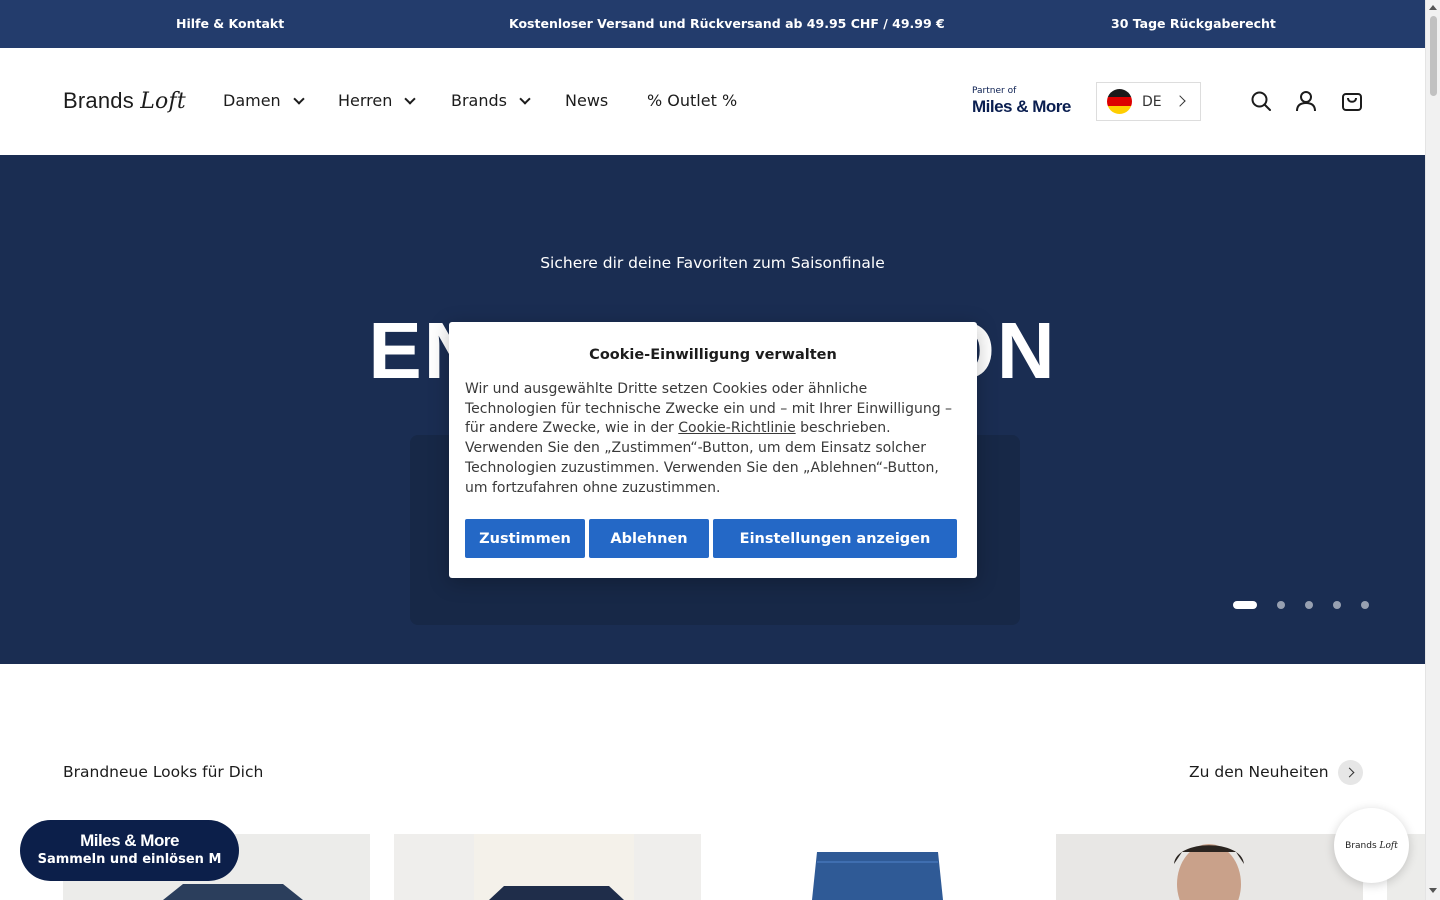  I want to click on nav-herren-label: Herren, so click(365, 100).